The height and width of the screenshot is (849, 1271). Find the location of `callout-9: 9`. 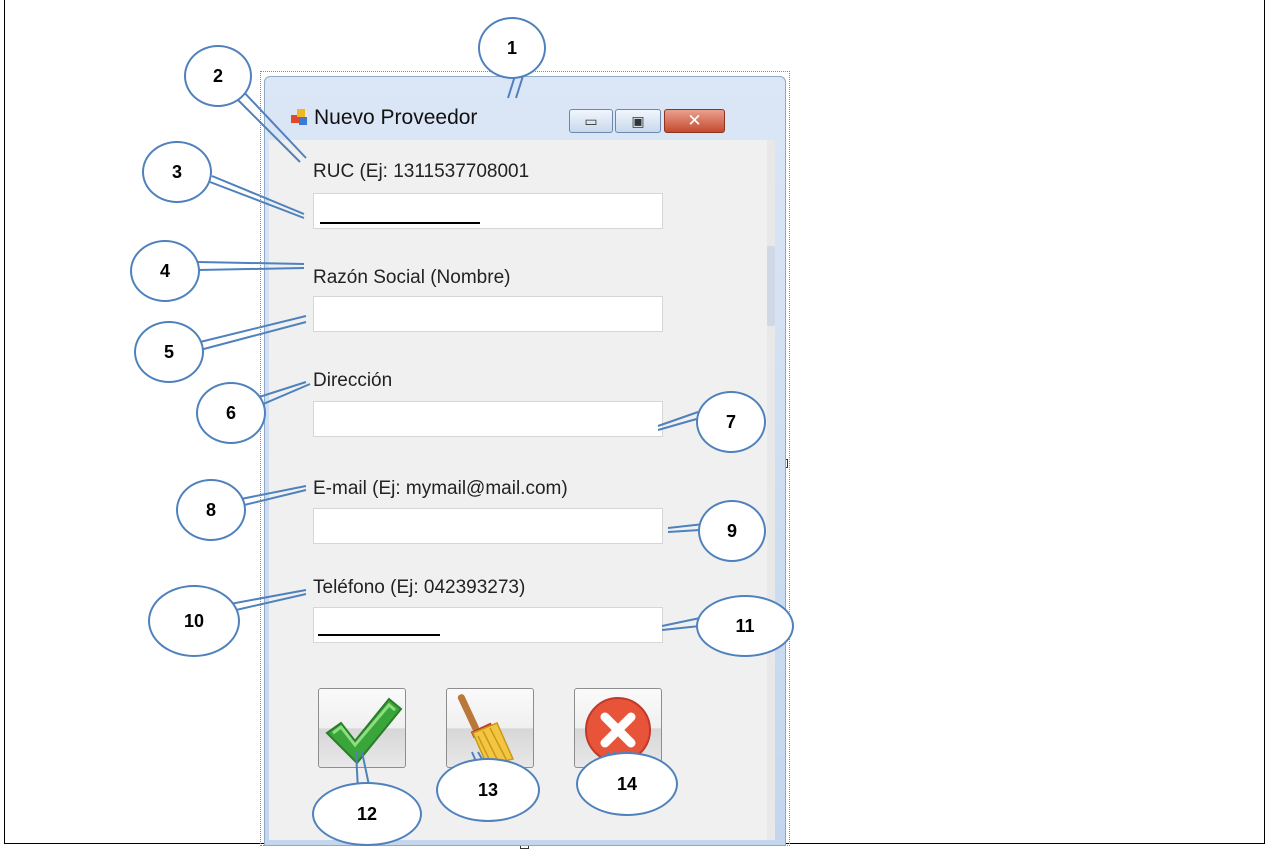

callout-9: 9 is located at coordinates (732, 531).